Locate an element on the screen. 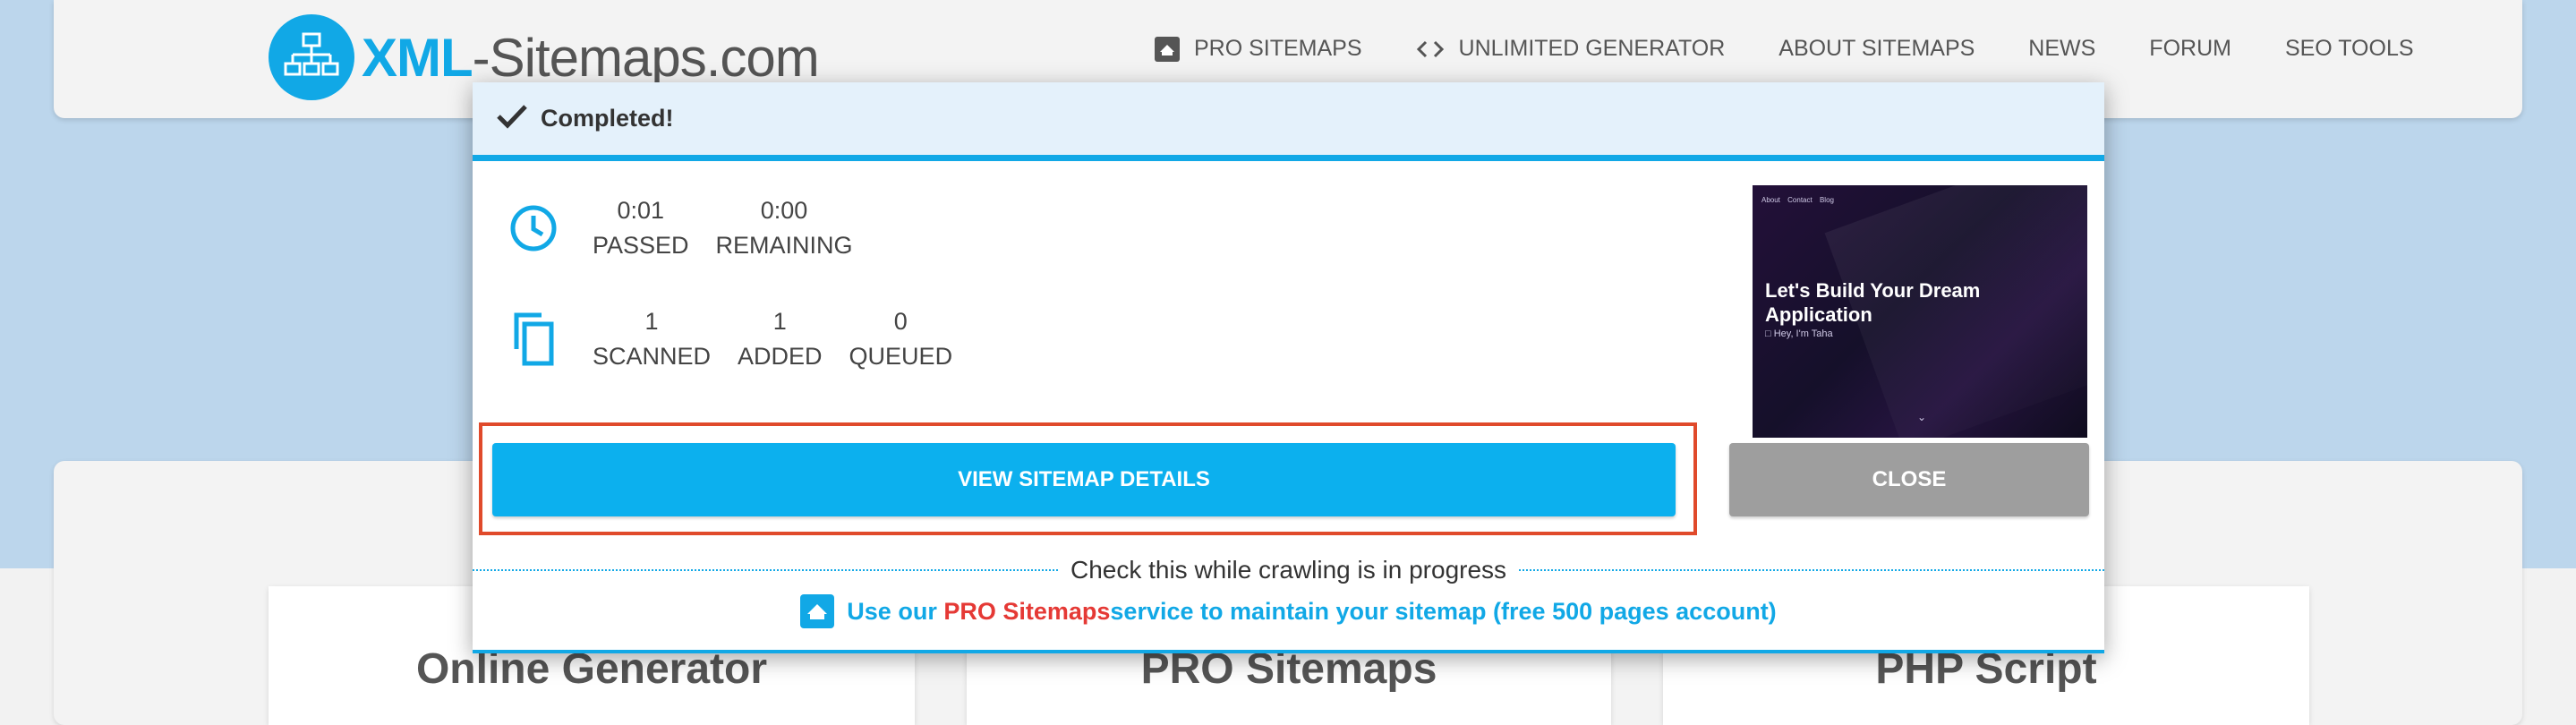 This screenshot has width=2576, height=725. preview-nav: About Contact Blog is located at coordinates (1800, 200).